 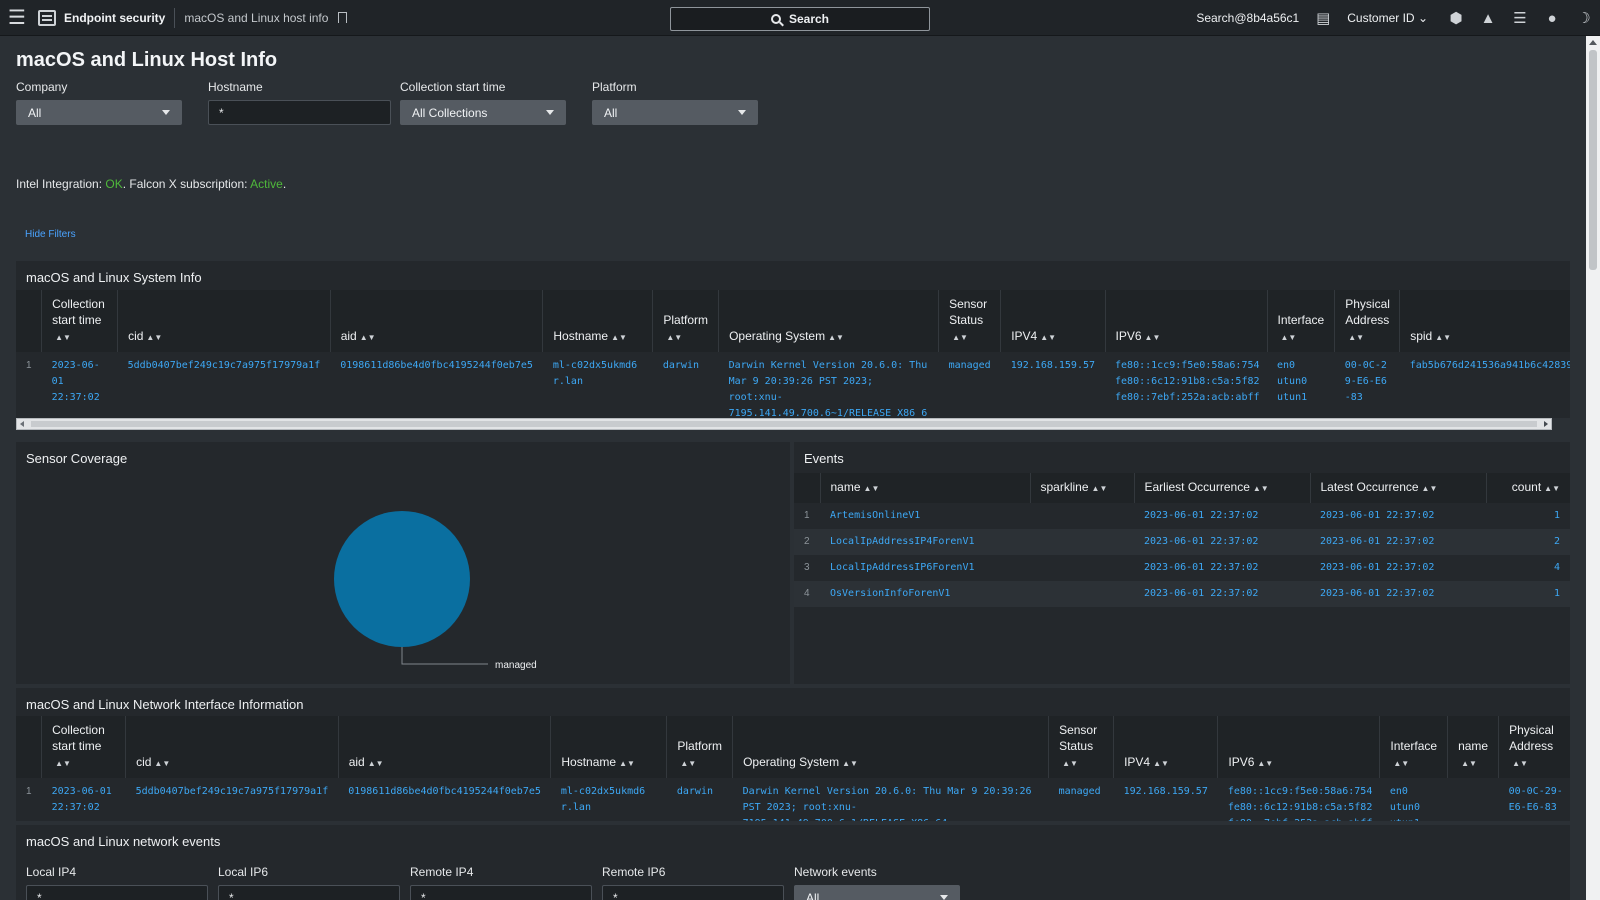 What do you see at coordinates (1528, 568) in the screenshot?
I see `event-count: 4` at bounding box center [1528, 568].